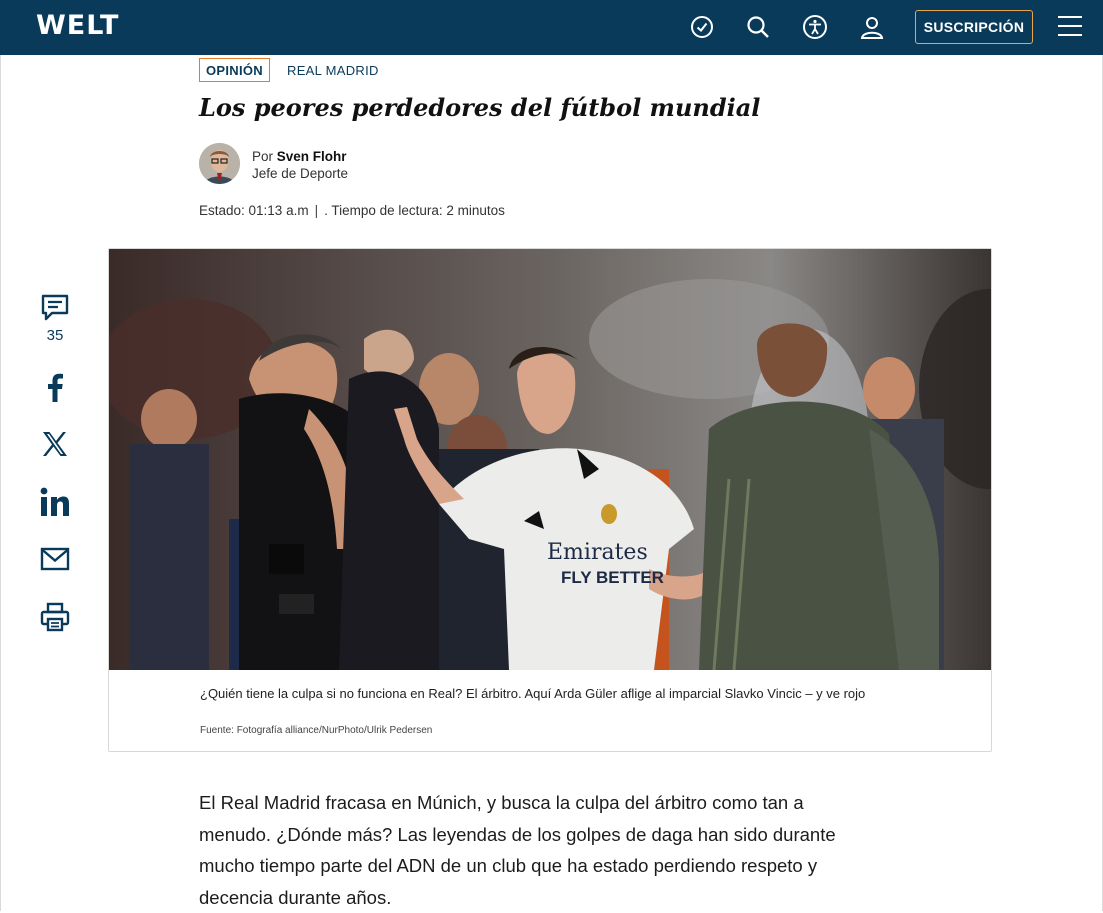 The image size is (1103, 913). Describe the element at coordinates (414, 210) in the screenshot. I see `reading-time: . Tiempo de lectura: 2 minutos` at that location.